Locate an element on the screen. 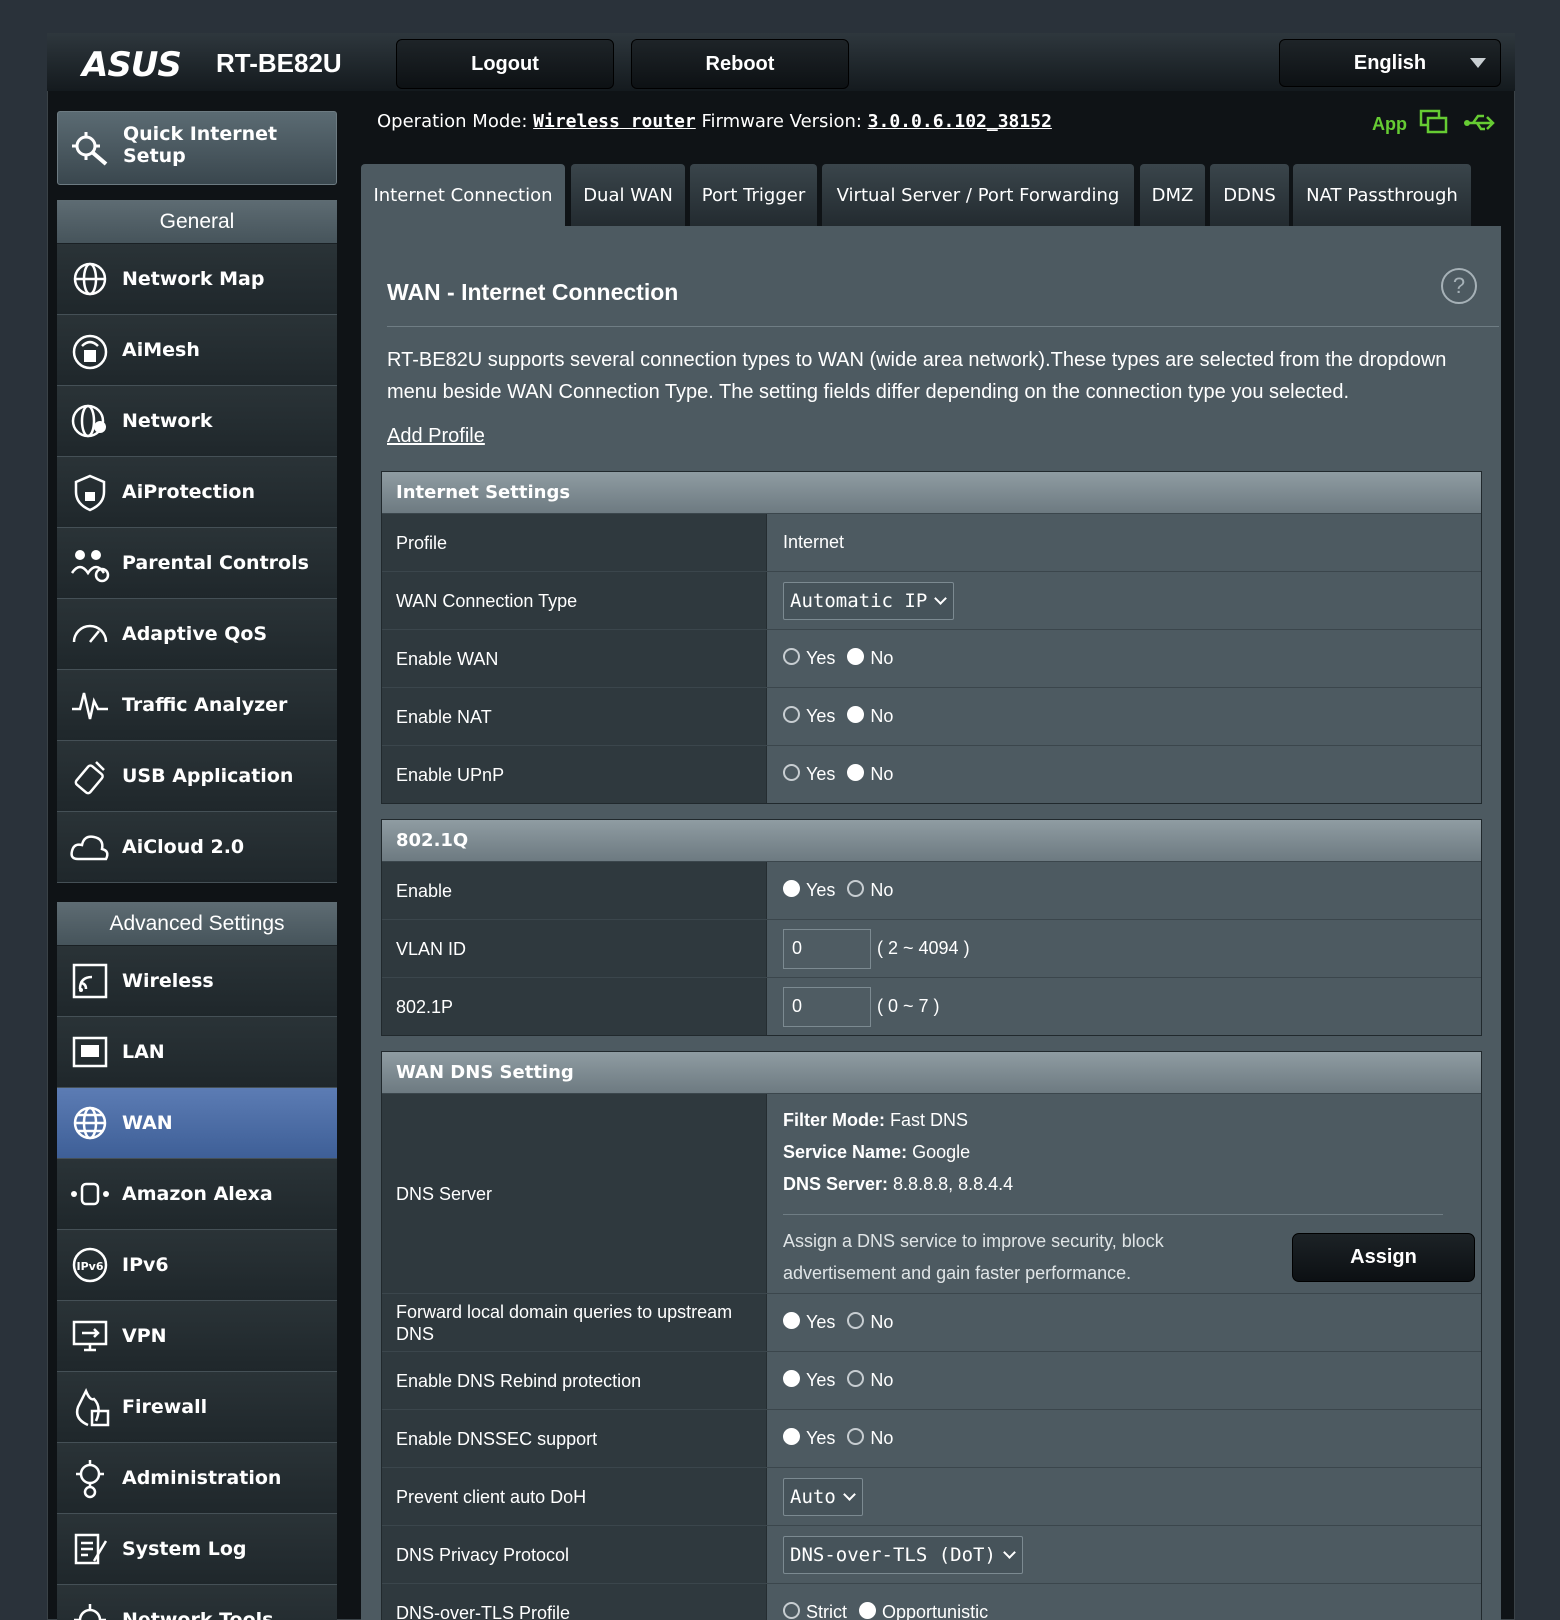  radio-label: Opportunistic is located at coordinates (935, 1611).